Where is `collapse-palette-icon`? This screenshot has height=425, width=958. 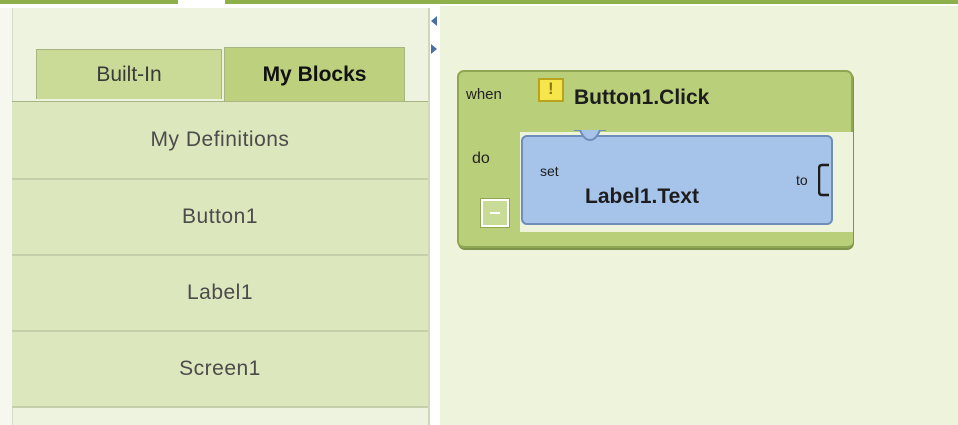
collapse-palette-icon is located at coordinates (434, 35).